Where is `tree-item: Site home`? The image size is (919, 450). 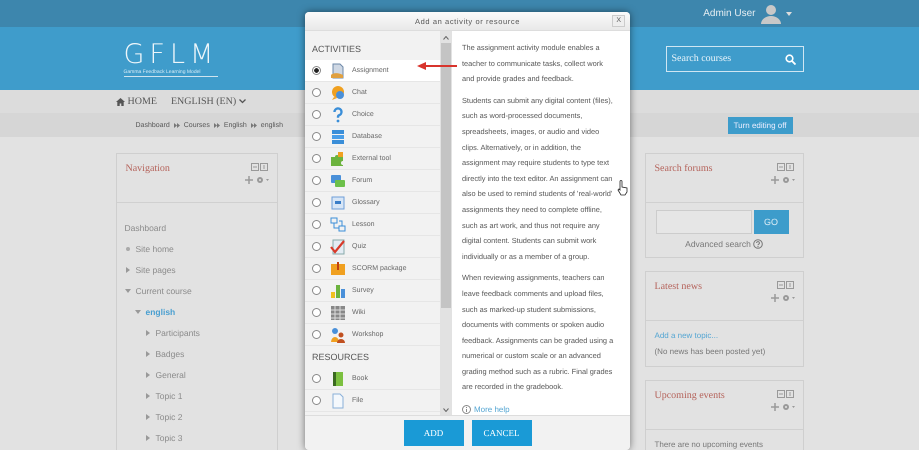 tree-item: Site home is located at coordinates (155, 249).